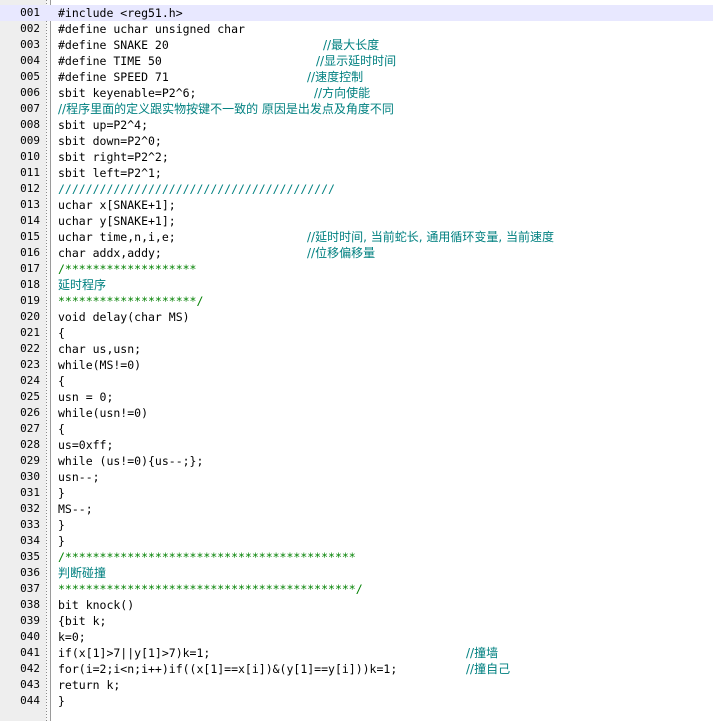  Describe the element at coordinates (356, 317) in the screenshot. I see `code-line: 020 void delay(char MS)` at that location.